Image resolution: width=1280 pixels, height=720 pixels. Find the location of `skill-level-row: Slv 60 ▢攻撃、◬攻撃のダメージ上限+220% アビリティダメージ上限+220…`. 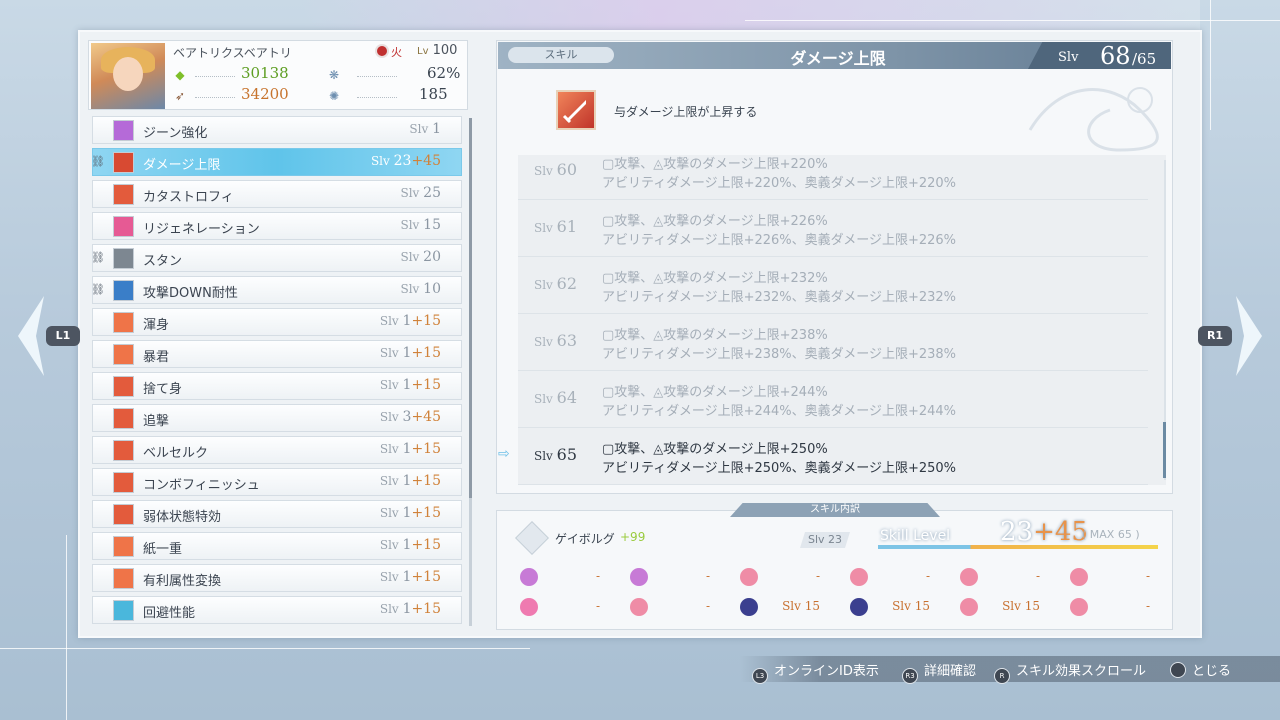

skill-level-row: Slv 60 ▢攻撃、◬攻撃のダメージ上限+220% アビリティダメージ上限+220… is located at coordinates (833, 177).